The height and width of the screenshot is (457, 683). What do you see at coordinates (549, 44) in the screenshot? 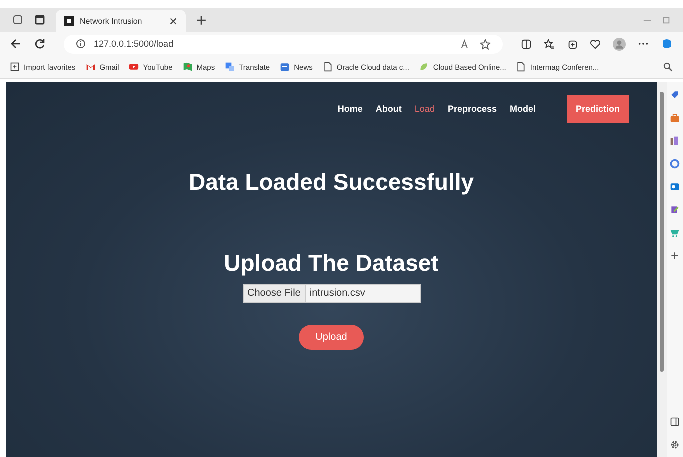
I see `favorites-icon` at bounding box center [549, 44].